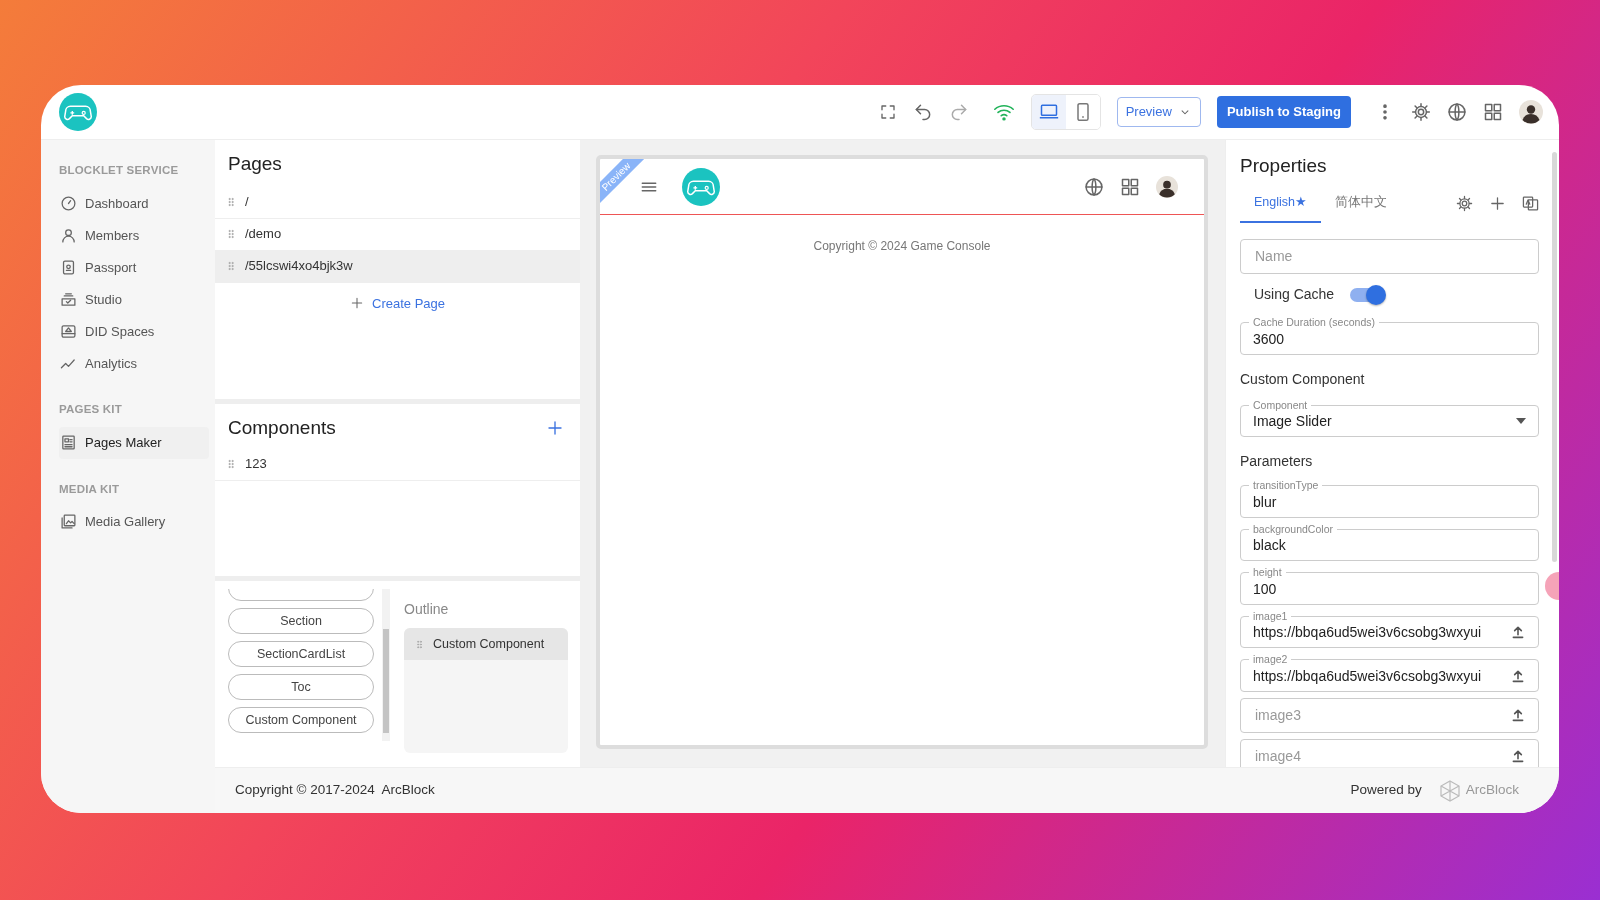 The width and height of the screenshot is (1600, 900). I want to click on field-value: black, so click(1389, 545).